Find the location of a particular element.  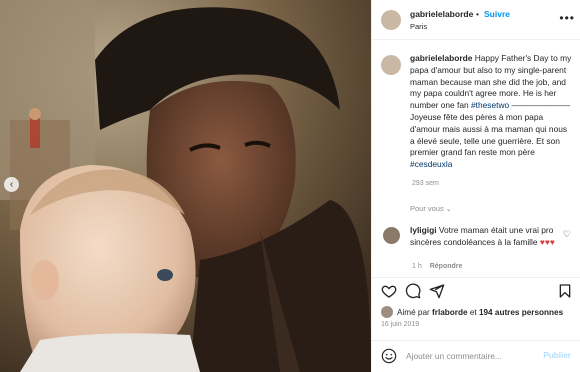

more-horizontal-icon: ••• is located at coordinates (567, 18).